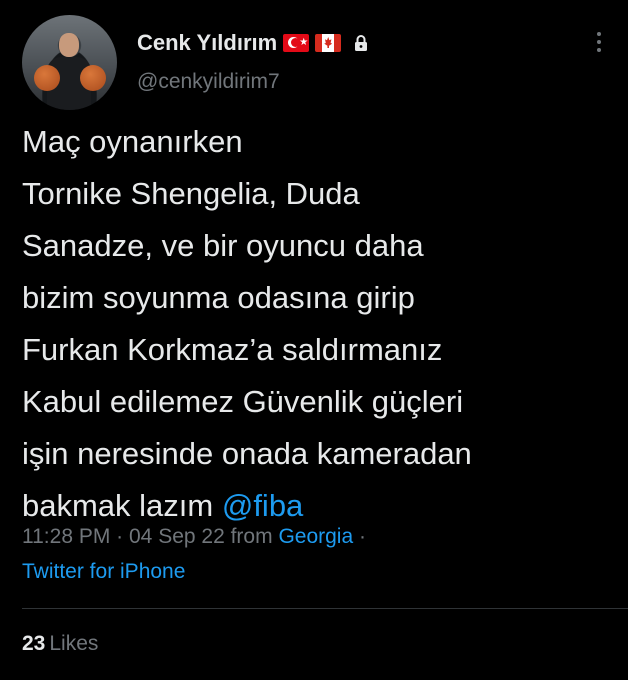 Image resolution: width=628 pixels, height=680 pixels. What do you see at coordinates (315, 536) in the screenshot?
I see `location-link: Georgia` at bounding box center [315, 536].